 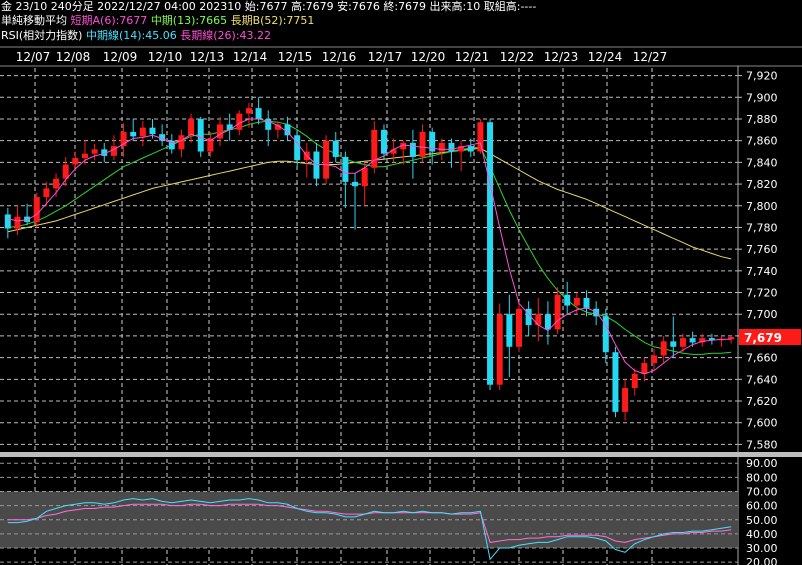 What do you see at coordinates (763, 338) in the screenshot?
I see `current-price-label: 7,679` at bounding box center [763, 338].